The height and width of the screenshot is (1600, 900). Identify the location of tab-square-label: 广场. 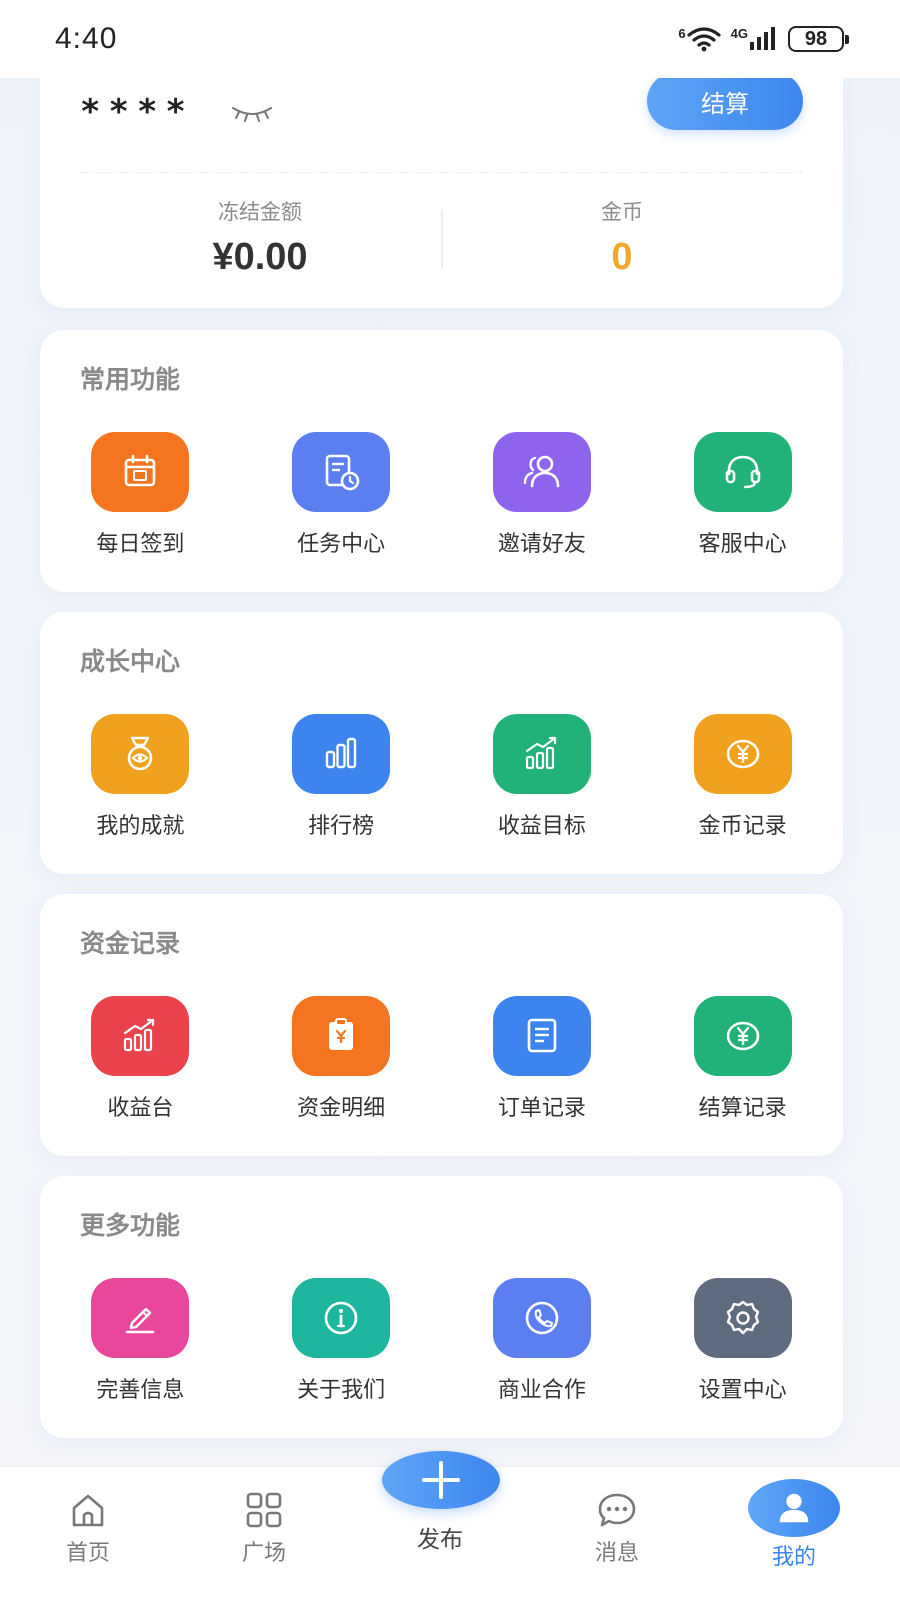
(263, 1553).